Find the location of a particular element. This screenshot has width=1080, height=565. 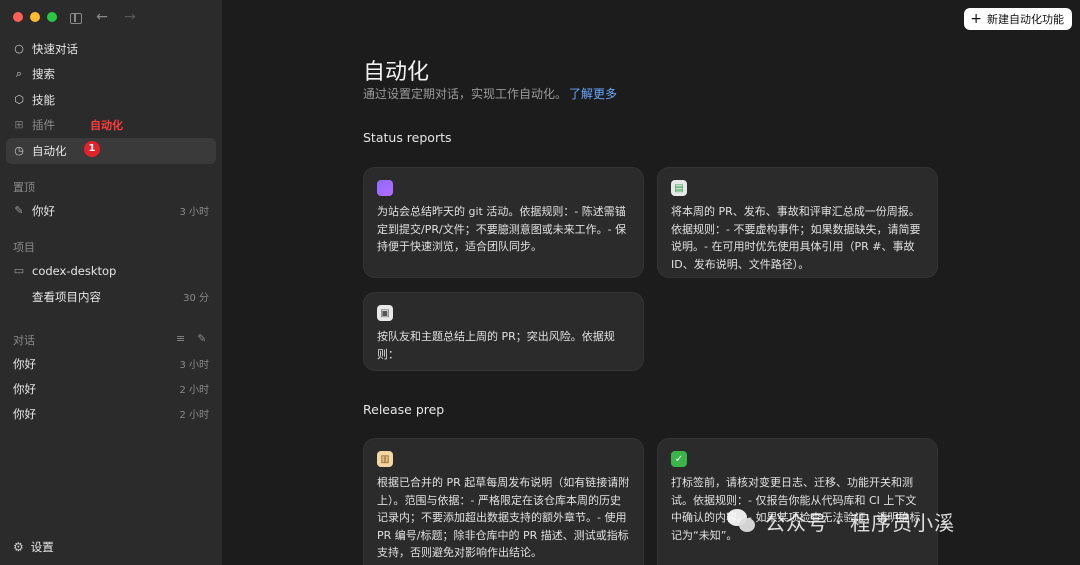

filter-icon: ≡ is located at coordinates (180, 338).